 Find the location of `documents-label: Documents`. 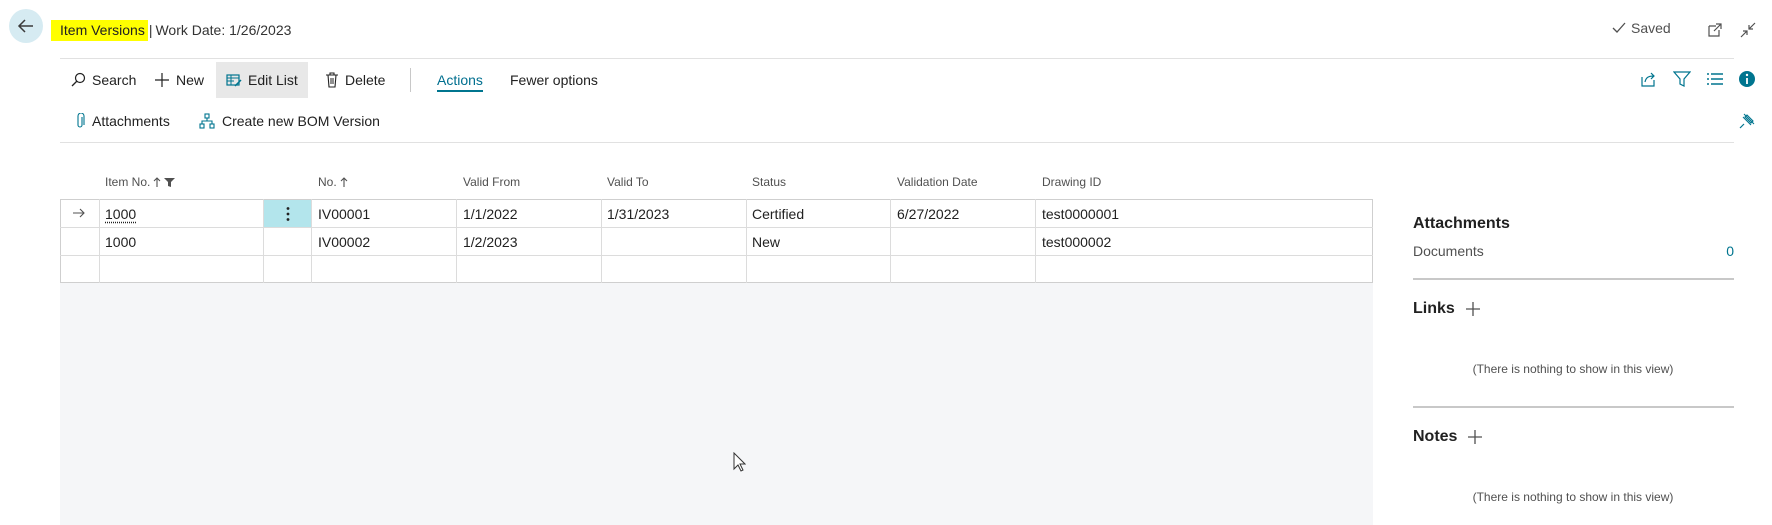

documents-label: Documents is located at coordinates (1448, 251).